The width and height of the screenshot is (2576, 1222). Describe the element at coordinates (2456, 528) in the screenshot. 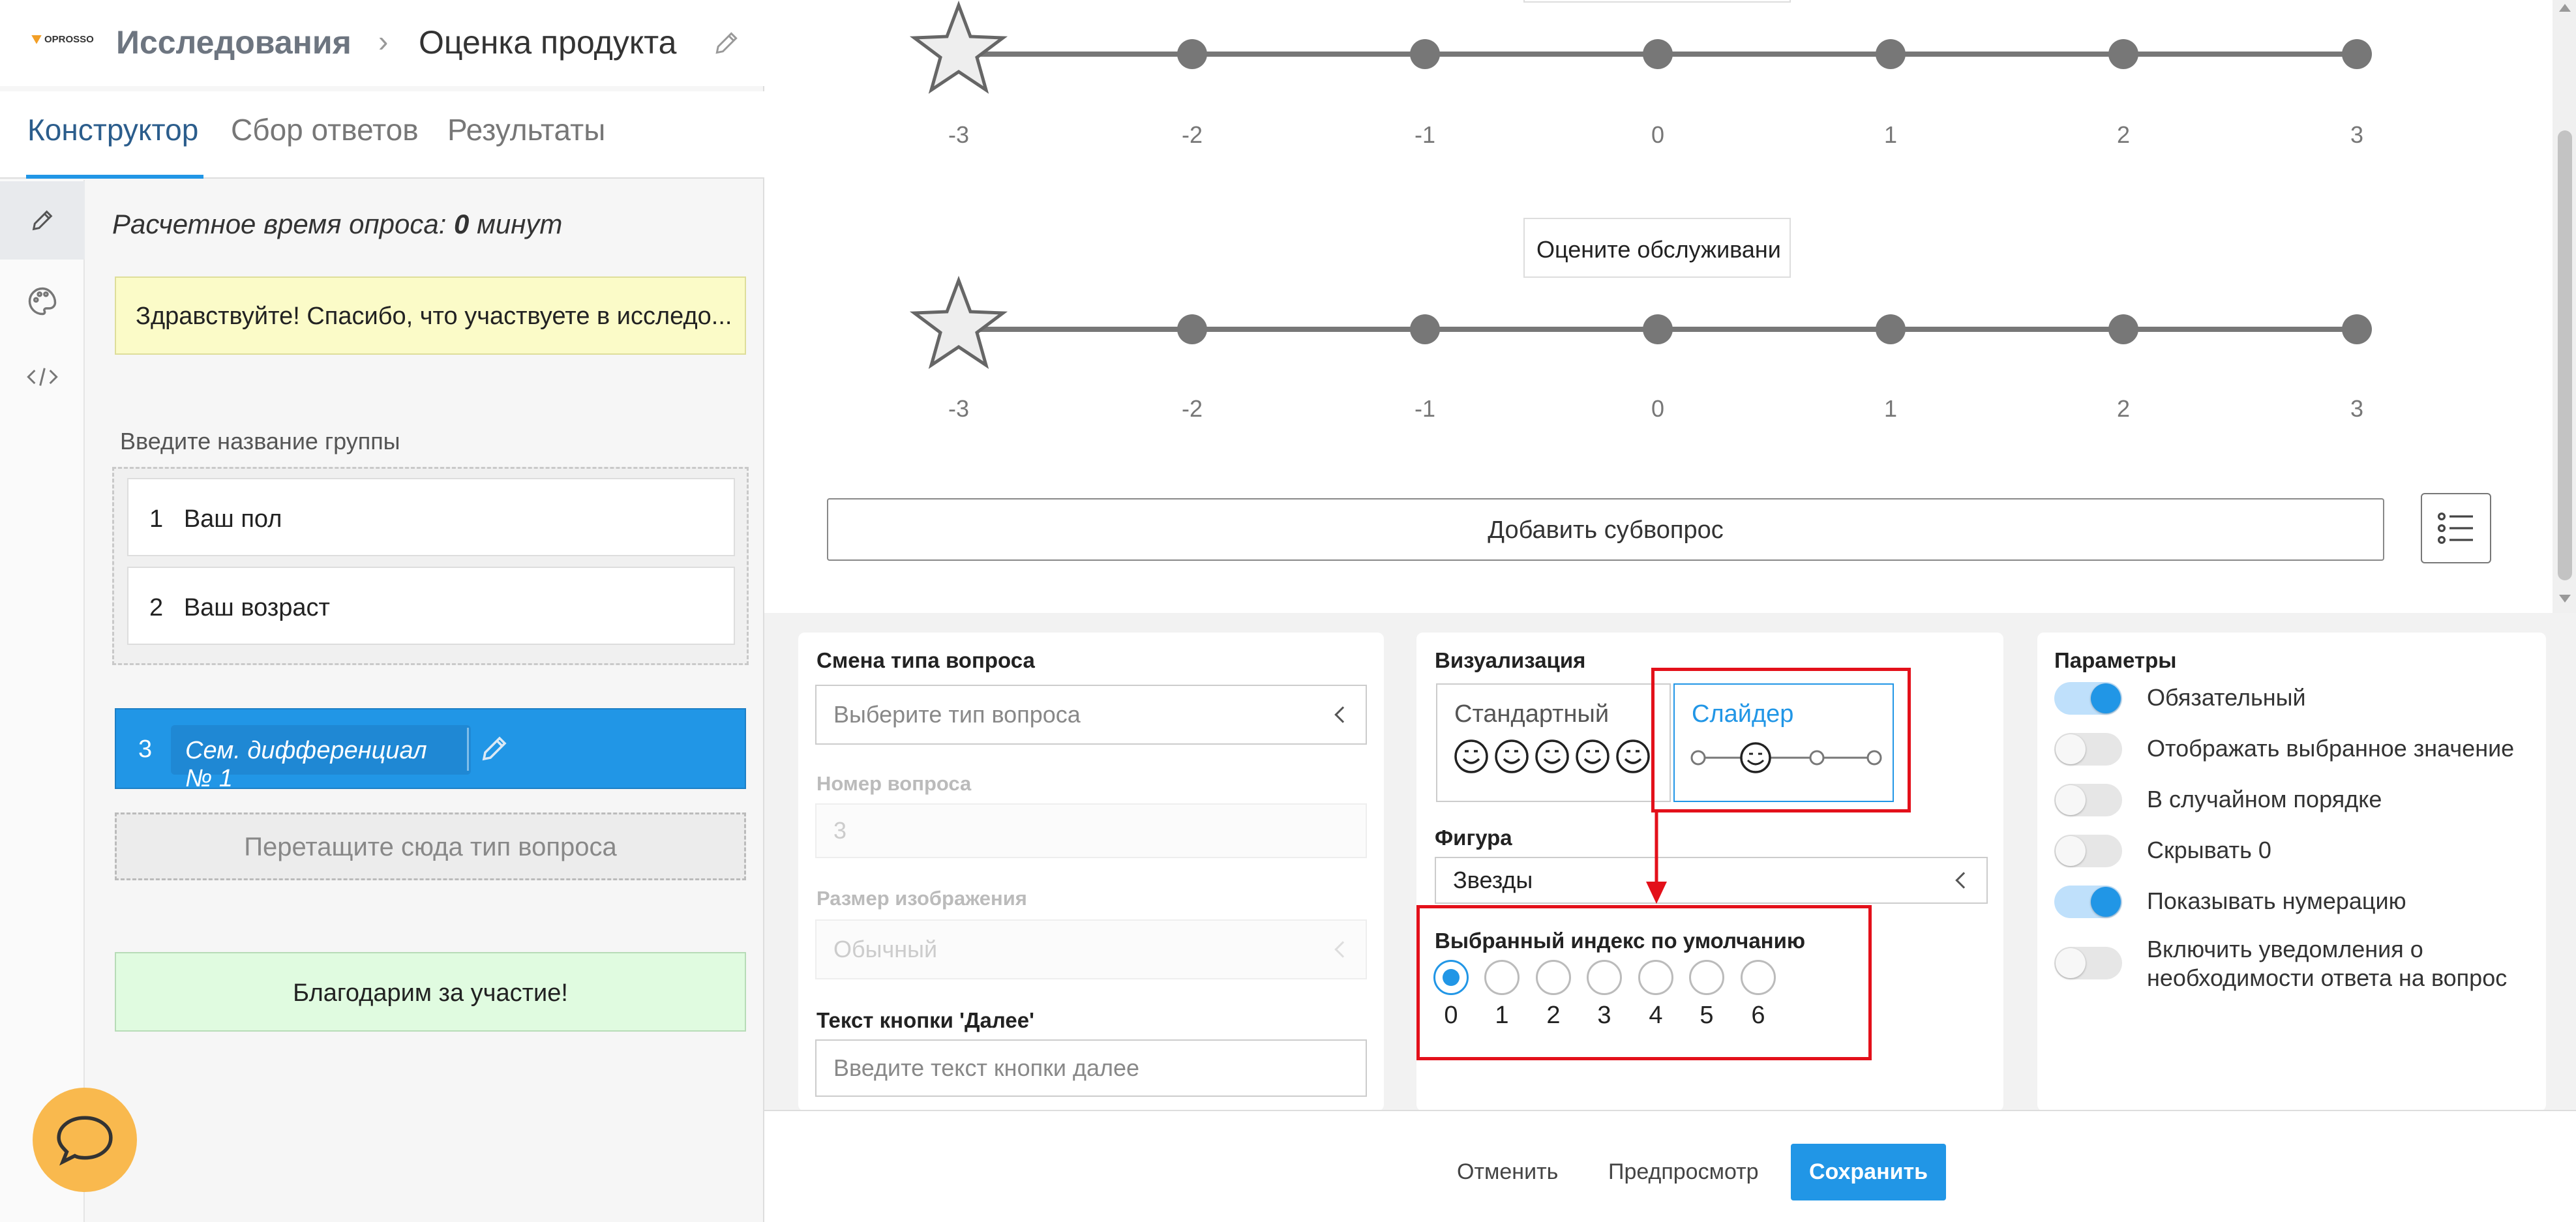

I see `list-options-button` at that location.